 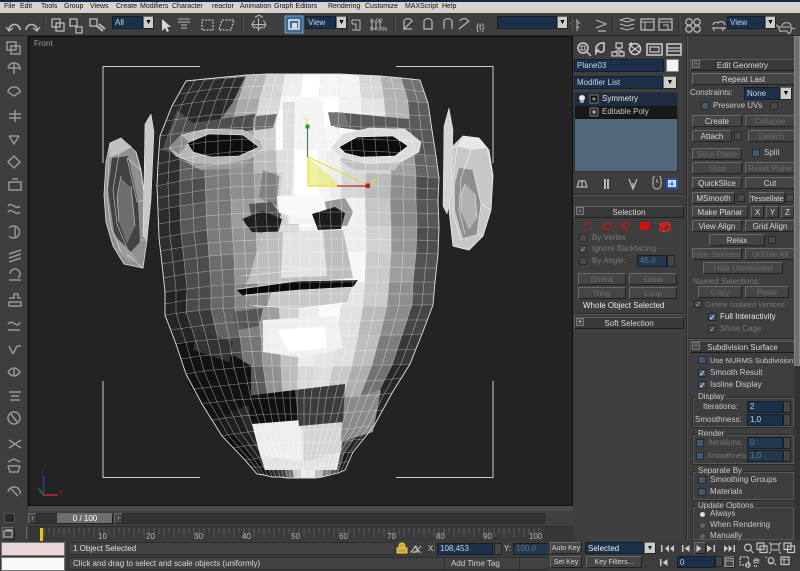 What do you see at coordinates (376, 21) in the screenshot?
I see `svg-text: 0.00` at bounding box center [376, 21].